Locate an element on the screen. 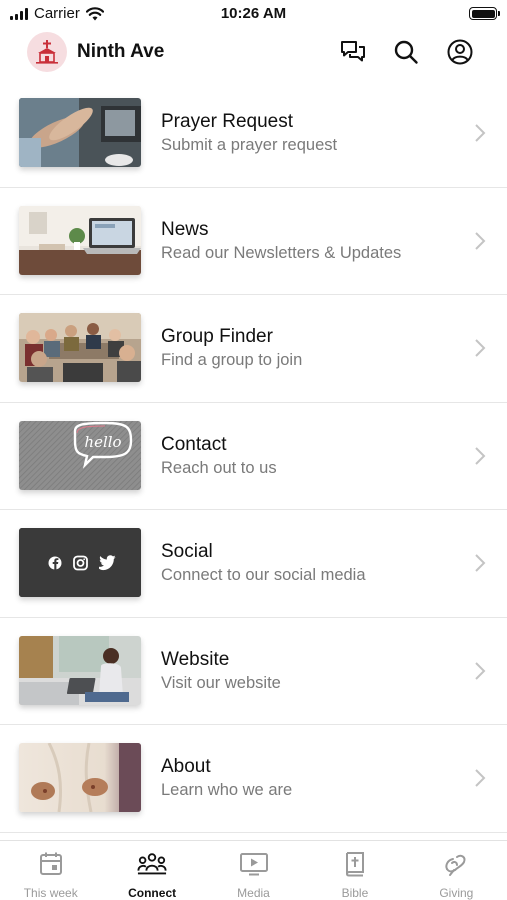 The image size is (507, 900). row-subtitle: Learn who we are is located at coordinates (227, 790).